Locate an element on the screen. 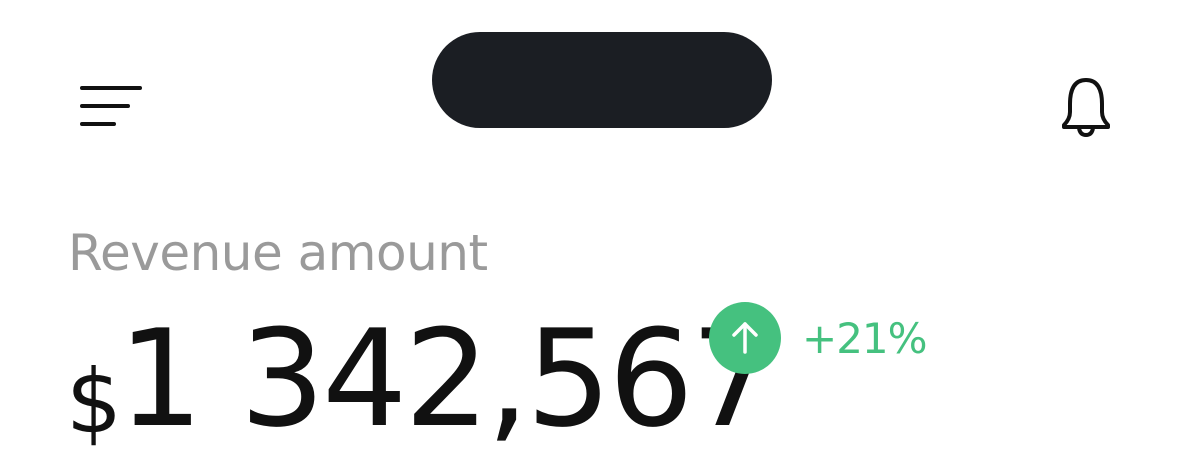 The height and width of the screenshot is (472, 1204). currency-symbol: $ is located at coordinates (94, 401).